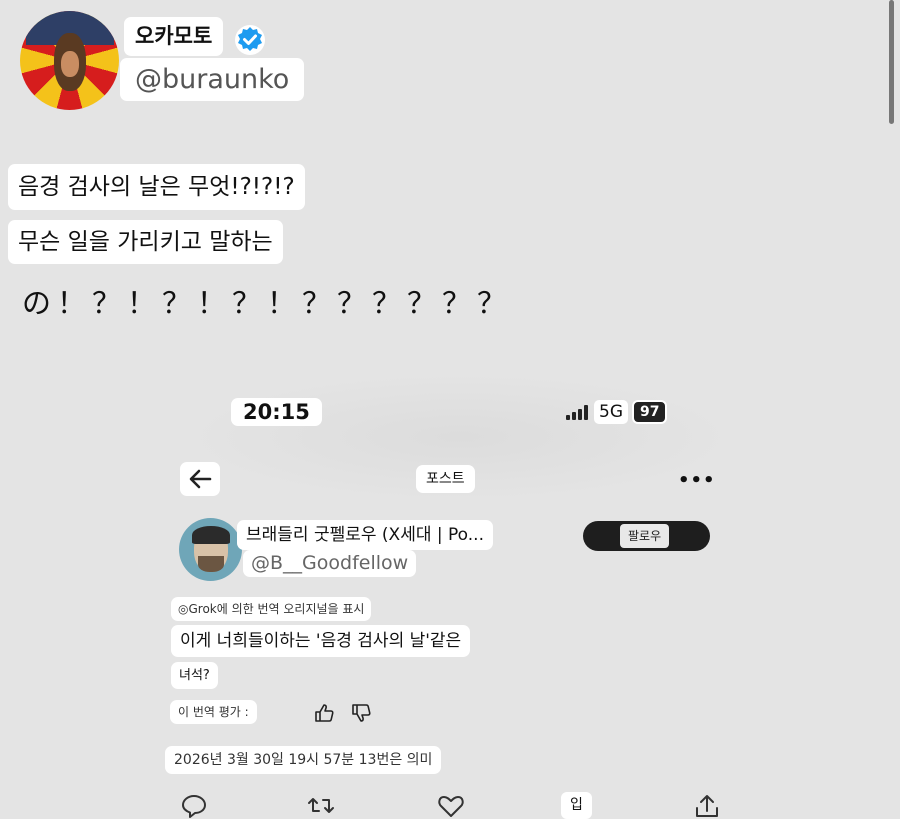 This screenshot has height=819, width=900. What do you see at coordinates (891, 62) in the screenshot?
I see `scrollbar` at bounding box center [891, 62].